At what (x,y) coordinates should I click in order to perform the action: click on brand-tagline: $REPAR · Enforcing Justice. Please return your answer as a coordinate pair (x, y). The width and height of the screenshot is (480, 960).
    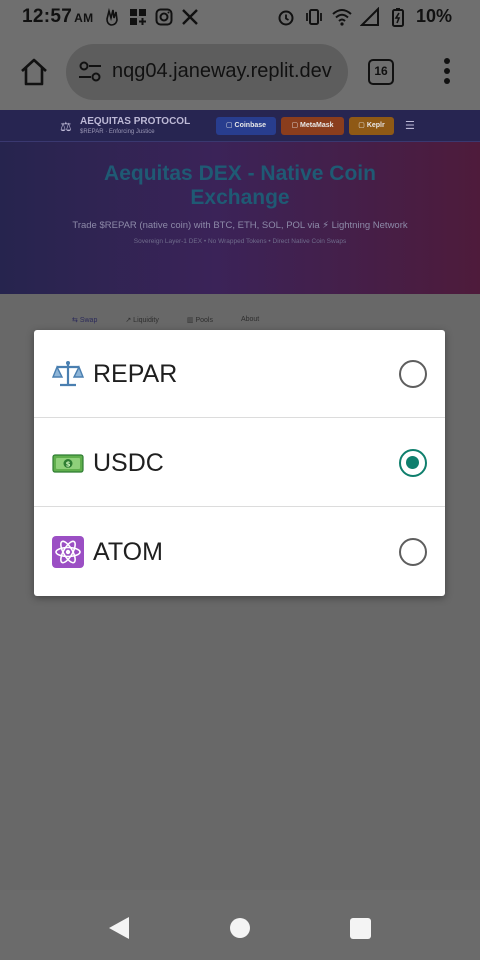
    Looking at the image, I should click on (117, 132).